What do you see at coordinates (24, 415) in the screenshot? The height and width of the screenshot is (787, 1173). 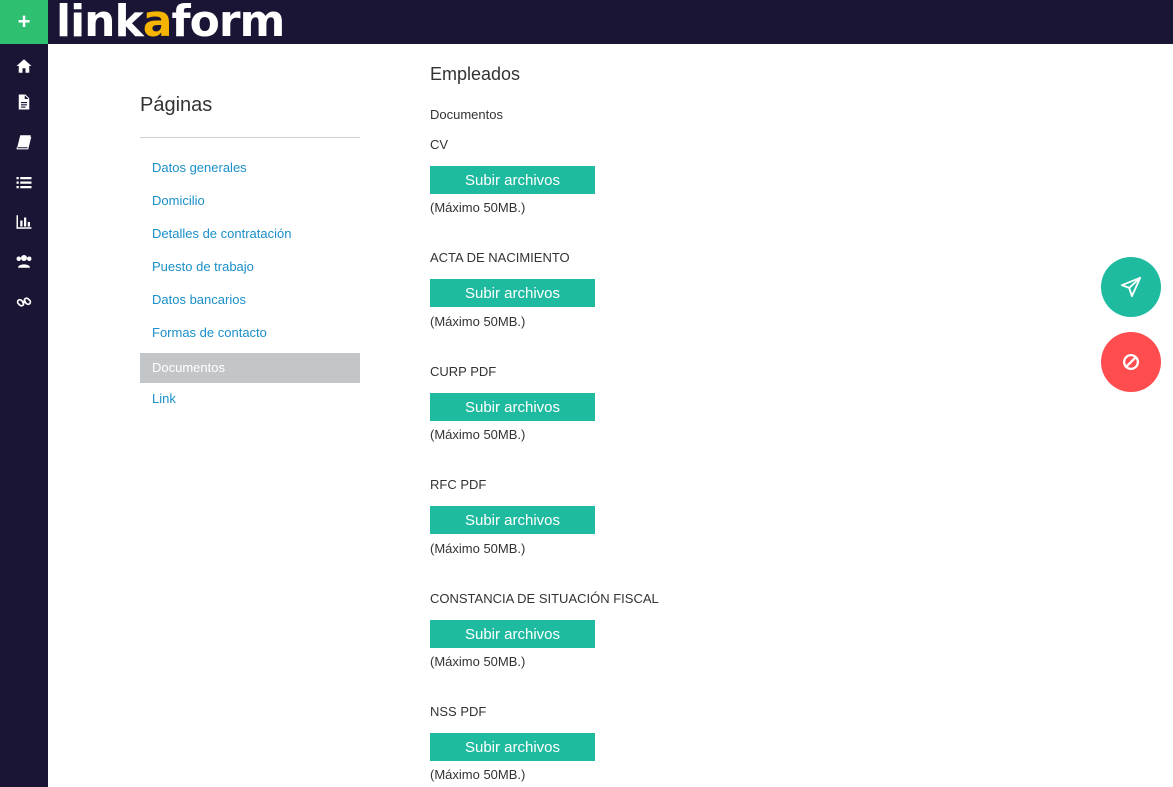 I see `sidebar-rail` at bounding box center [24, 415].